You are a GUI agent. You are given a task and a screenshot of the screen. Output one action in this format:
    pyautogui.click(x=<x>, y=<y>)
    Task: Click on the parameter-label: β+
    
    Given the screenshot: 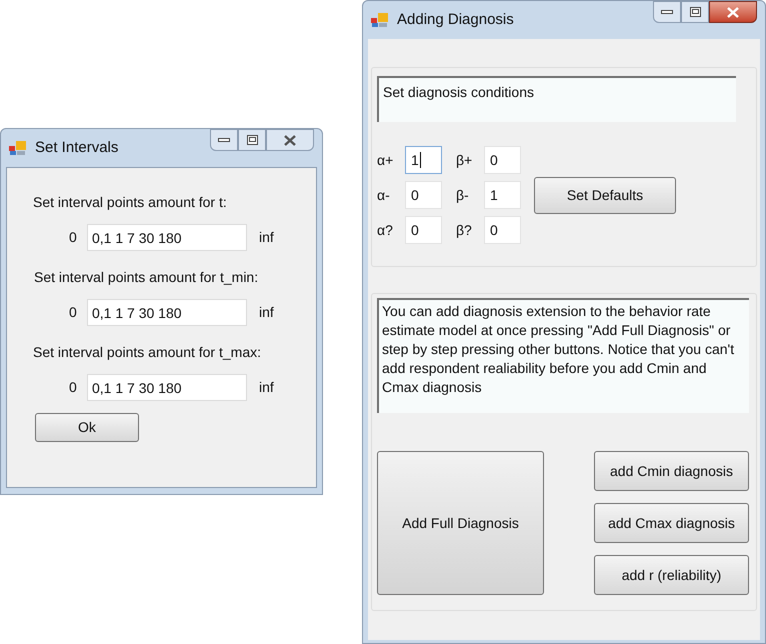 What is the action you would take?
    pyautogui.click(x=465, y=160)
    